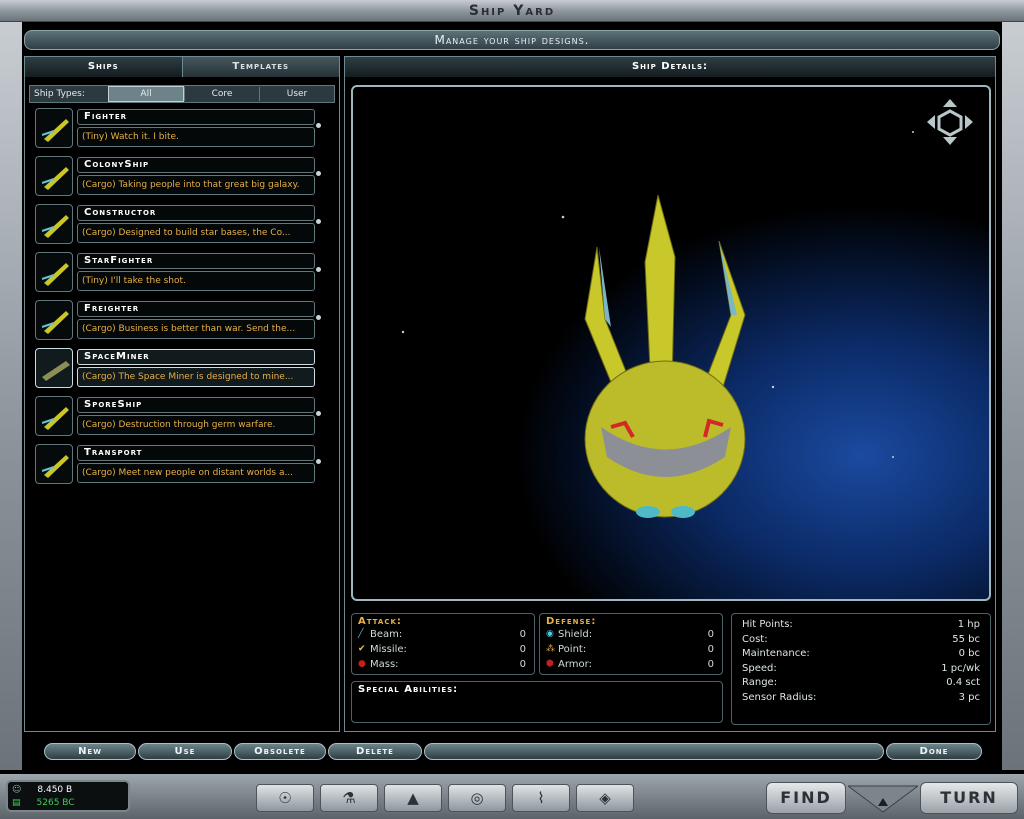 The width and height of the screenshot is (1024, 819). What do you see at coordinates (968, 624) in the screenshot?
I see `stat-value: 1 hp` at bounding box center [968, 624].